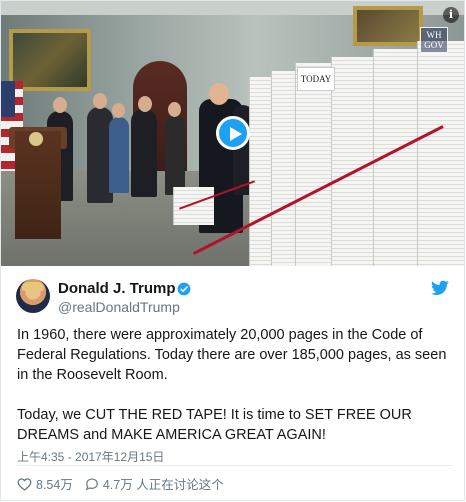  I want to click on play-button, so click(233, 133).